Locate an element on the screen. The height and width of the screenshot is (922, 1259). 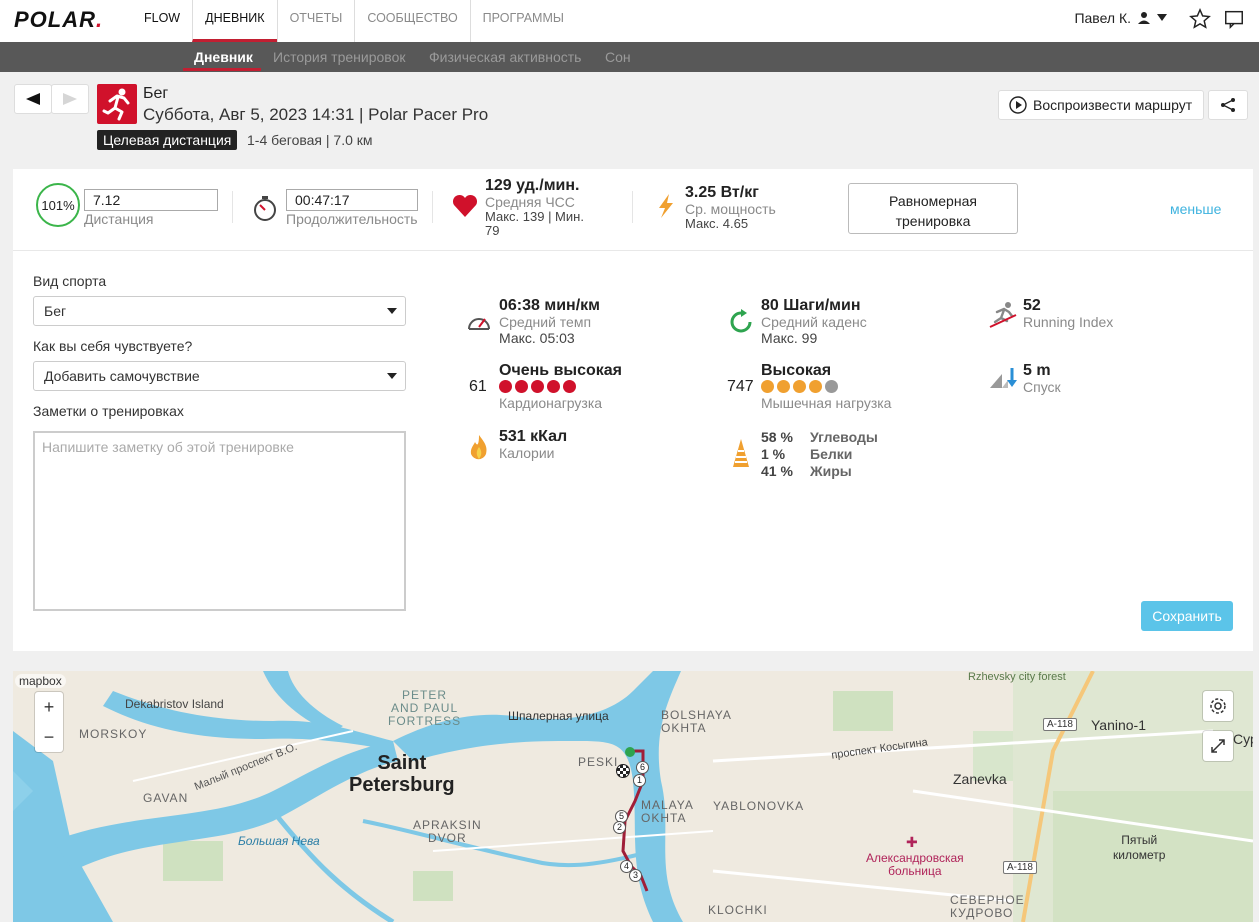
feeling-select: Добавить самочувствие is located at coordinates (219, 376).